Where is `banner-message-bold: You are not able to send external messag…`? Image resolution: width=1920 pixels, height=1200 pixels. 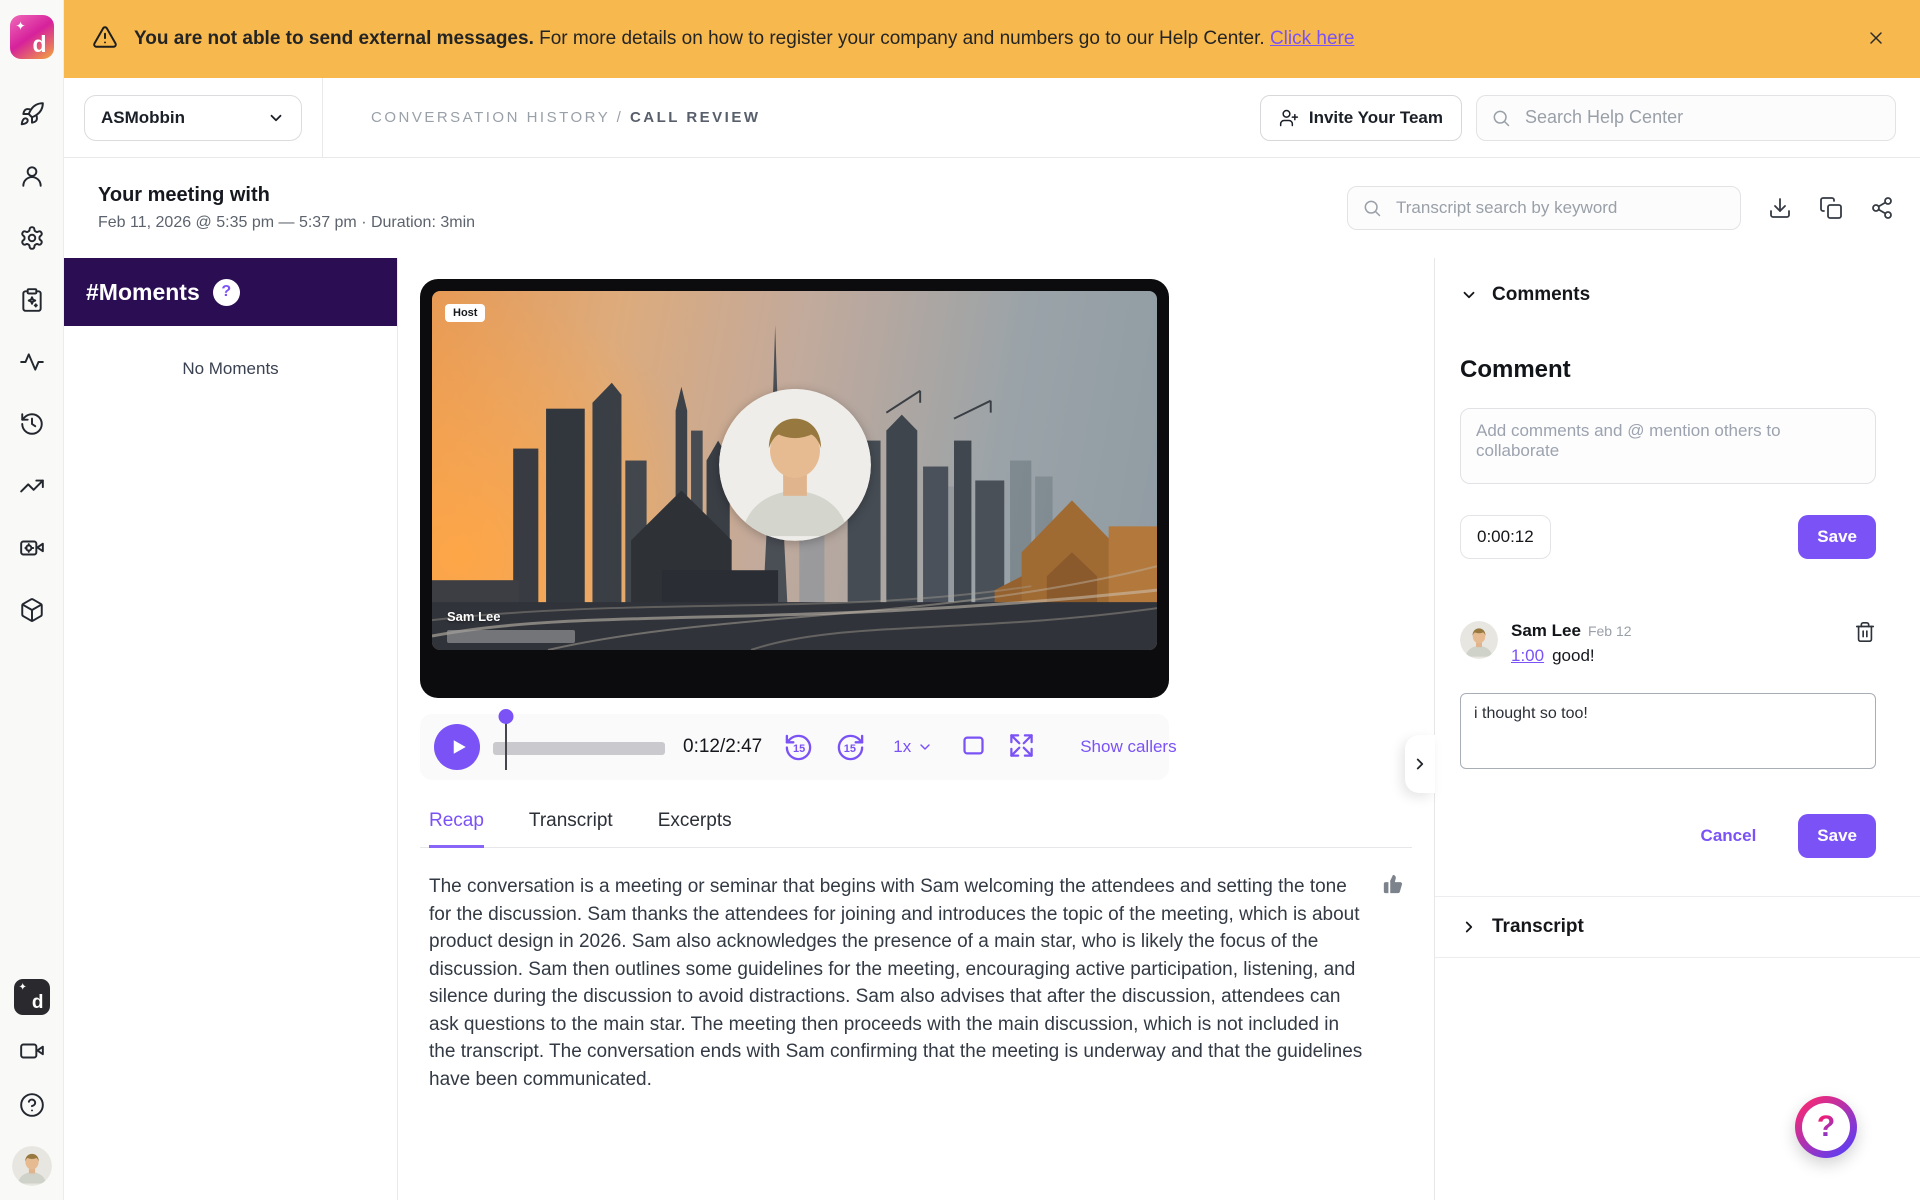
banner-message-bold: You are not able to send external messag… is located at coordinates (334, 38).